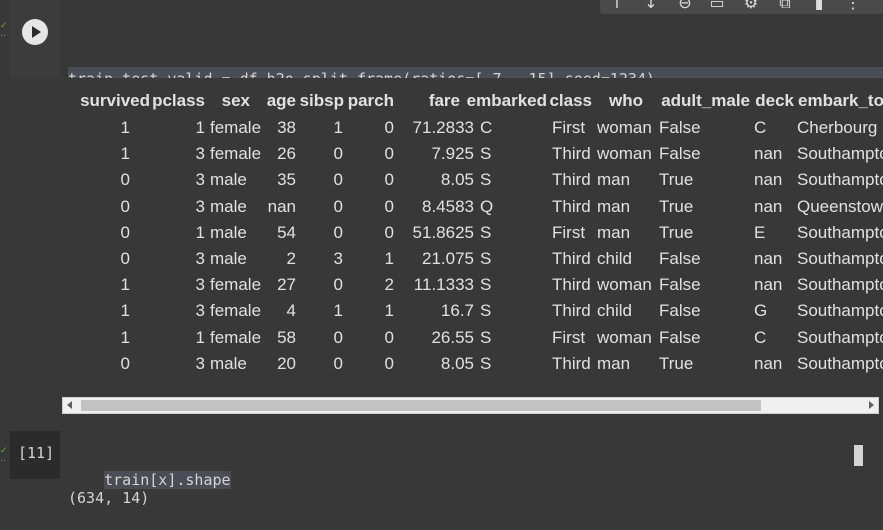  I want to click on horizontal-scrollbar, so click(470, 405).